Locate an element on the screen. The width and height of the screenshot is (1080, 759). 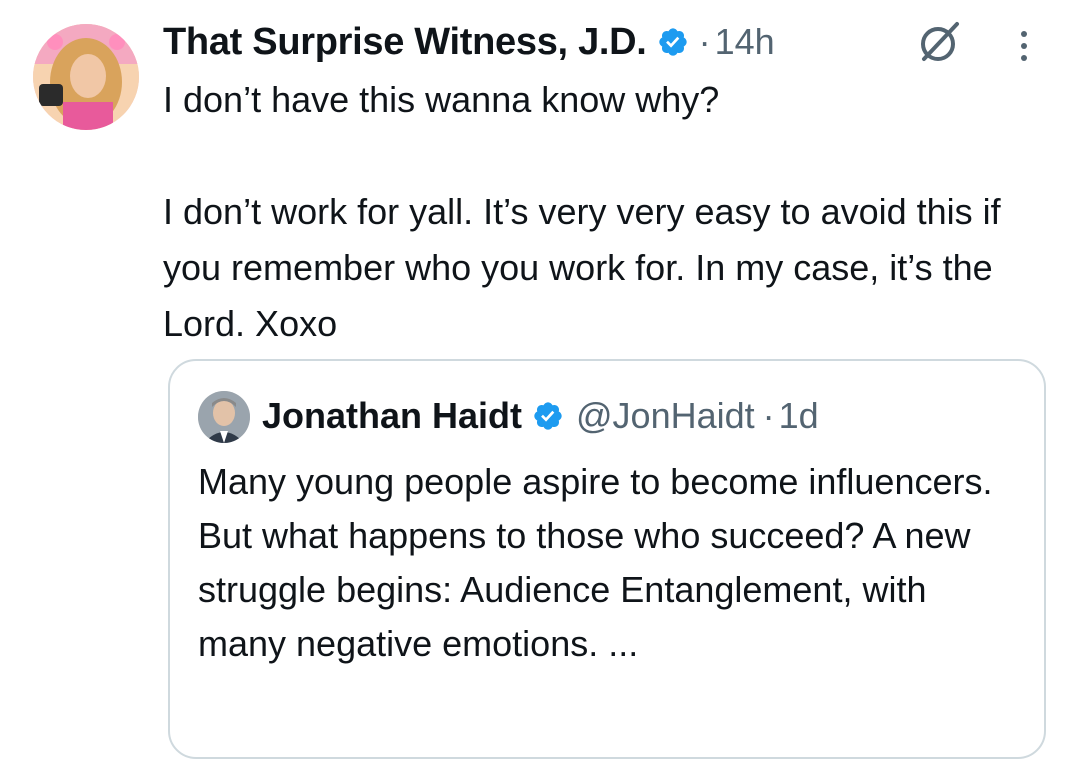
grok-icon is located at coordinates (940, 42).